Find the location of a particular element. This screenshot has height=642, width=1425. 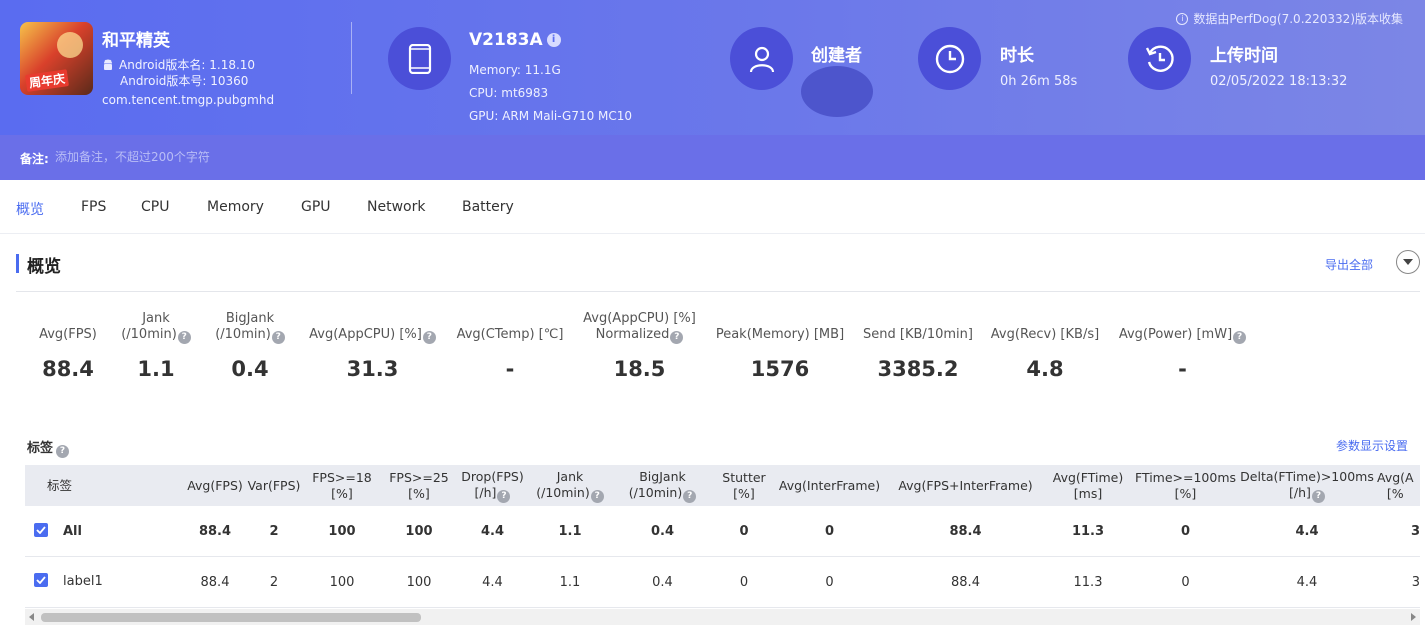

col-header: Avg(InterFrame) is located at coordinates (829, 485).